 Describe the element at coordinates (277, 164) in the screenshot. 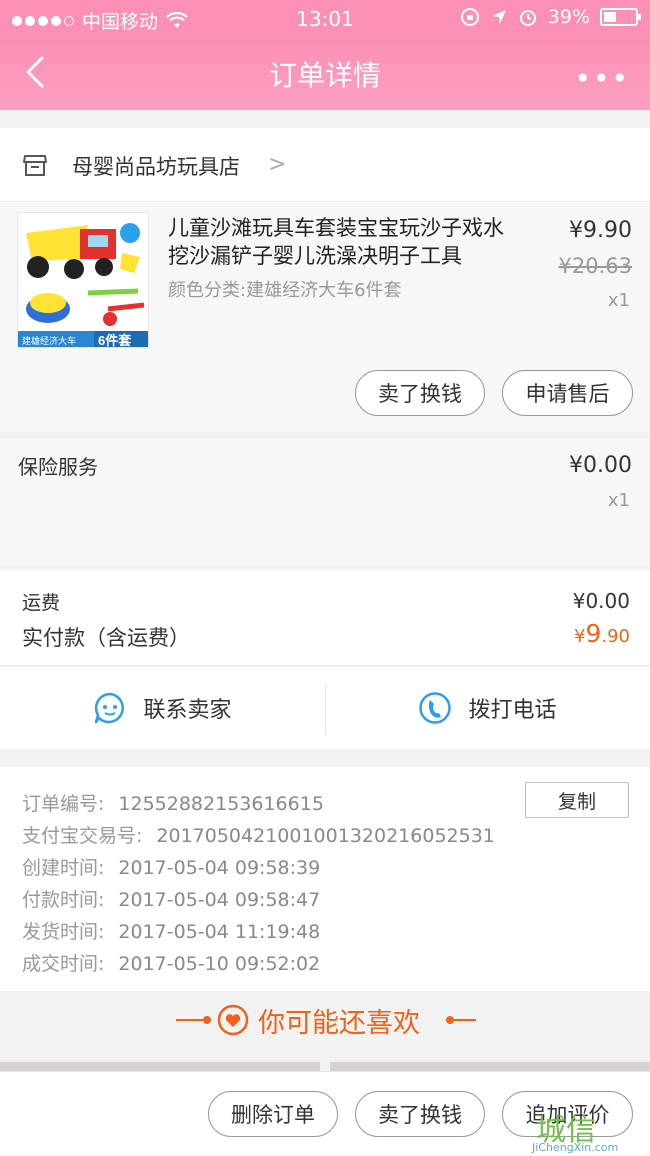

I see `chevron-right-icon: >` at that location.